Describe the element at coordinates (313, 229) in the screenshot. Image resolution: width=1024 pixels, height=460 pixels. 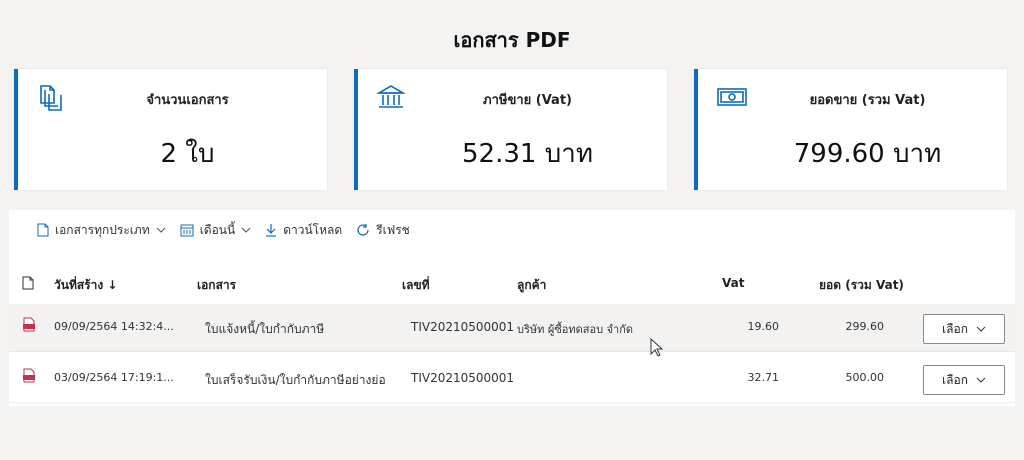
I see `download-label: ดาวน์โหลด` at that location.